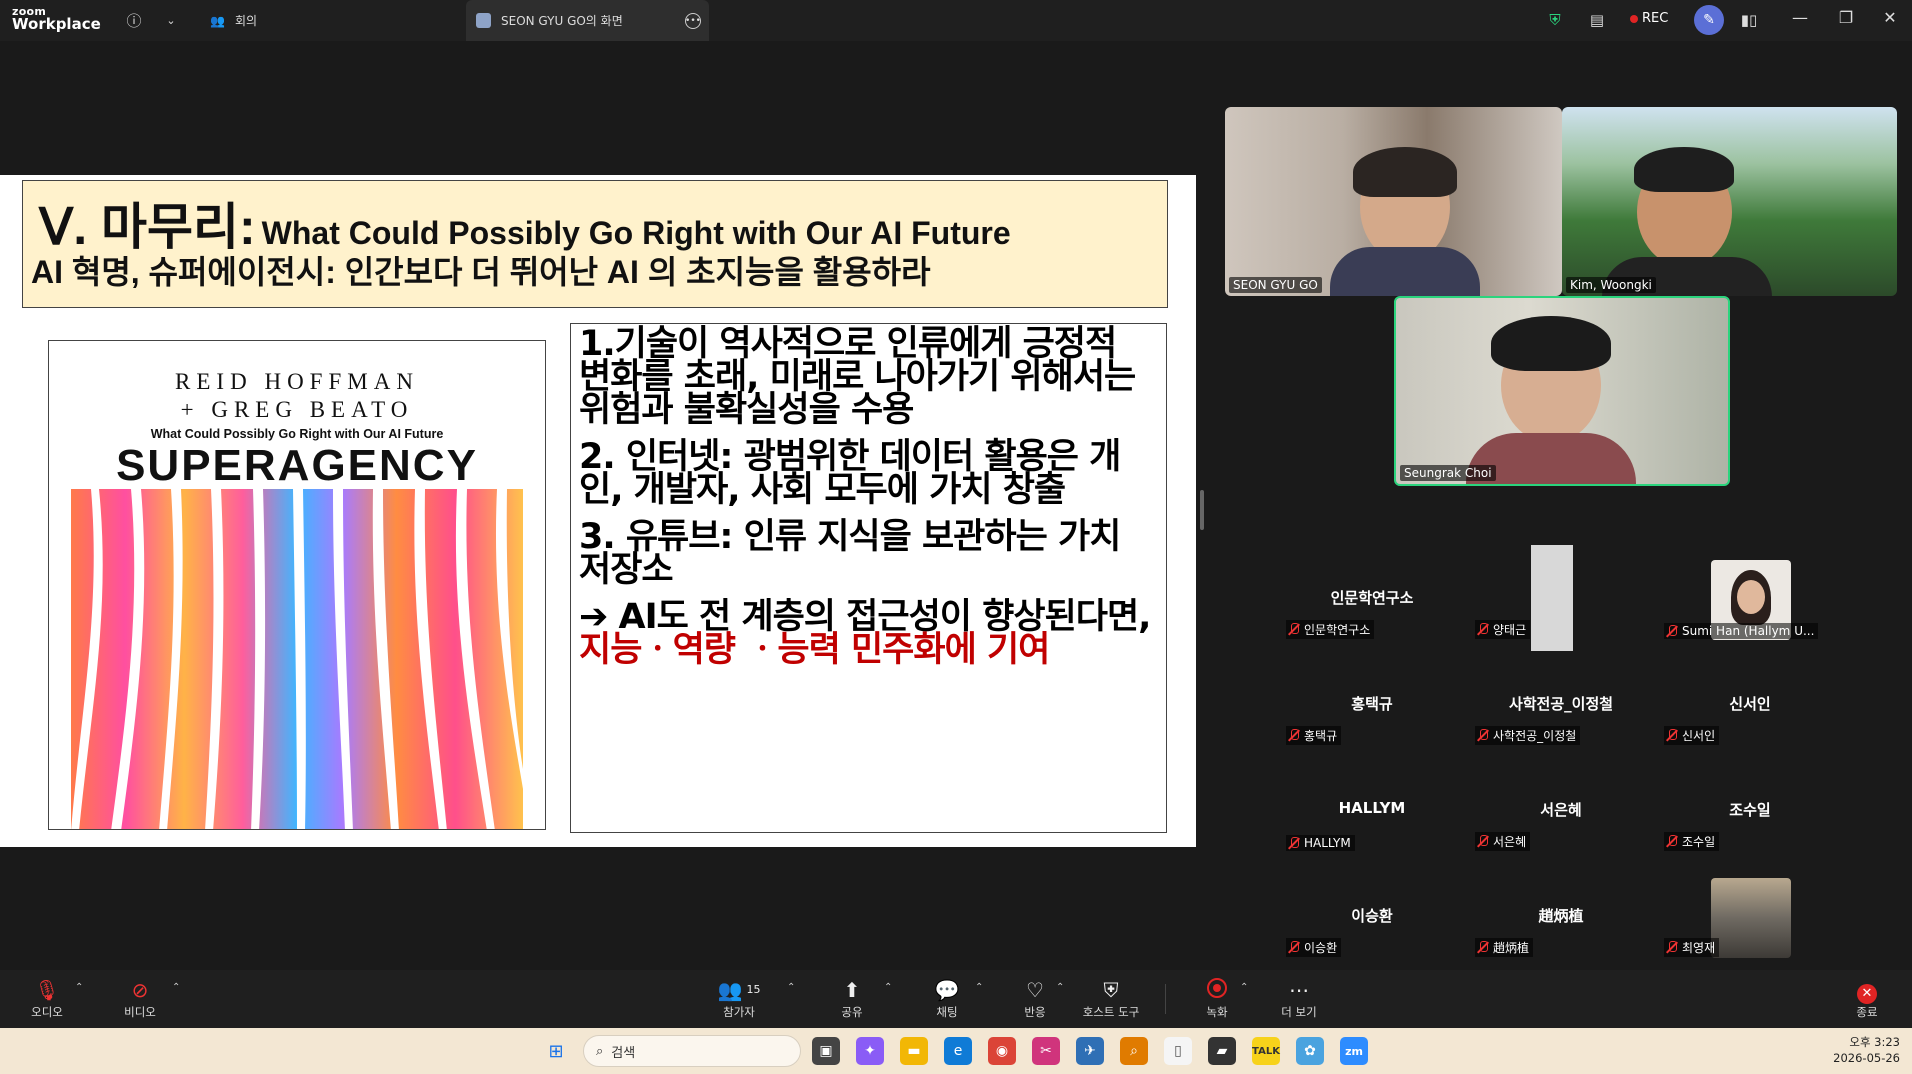 The height and width of the screenshot is (1074, 1912). I want to click on panel-resize-handle, so click(1202, 510).